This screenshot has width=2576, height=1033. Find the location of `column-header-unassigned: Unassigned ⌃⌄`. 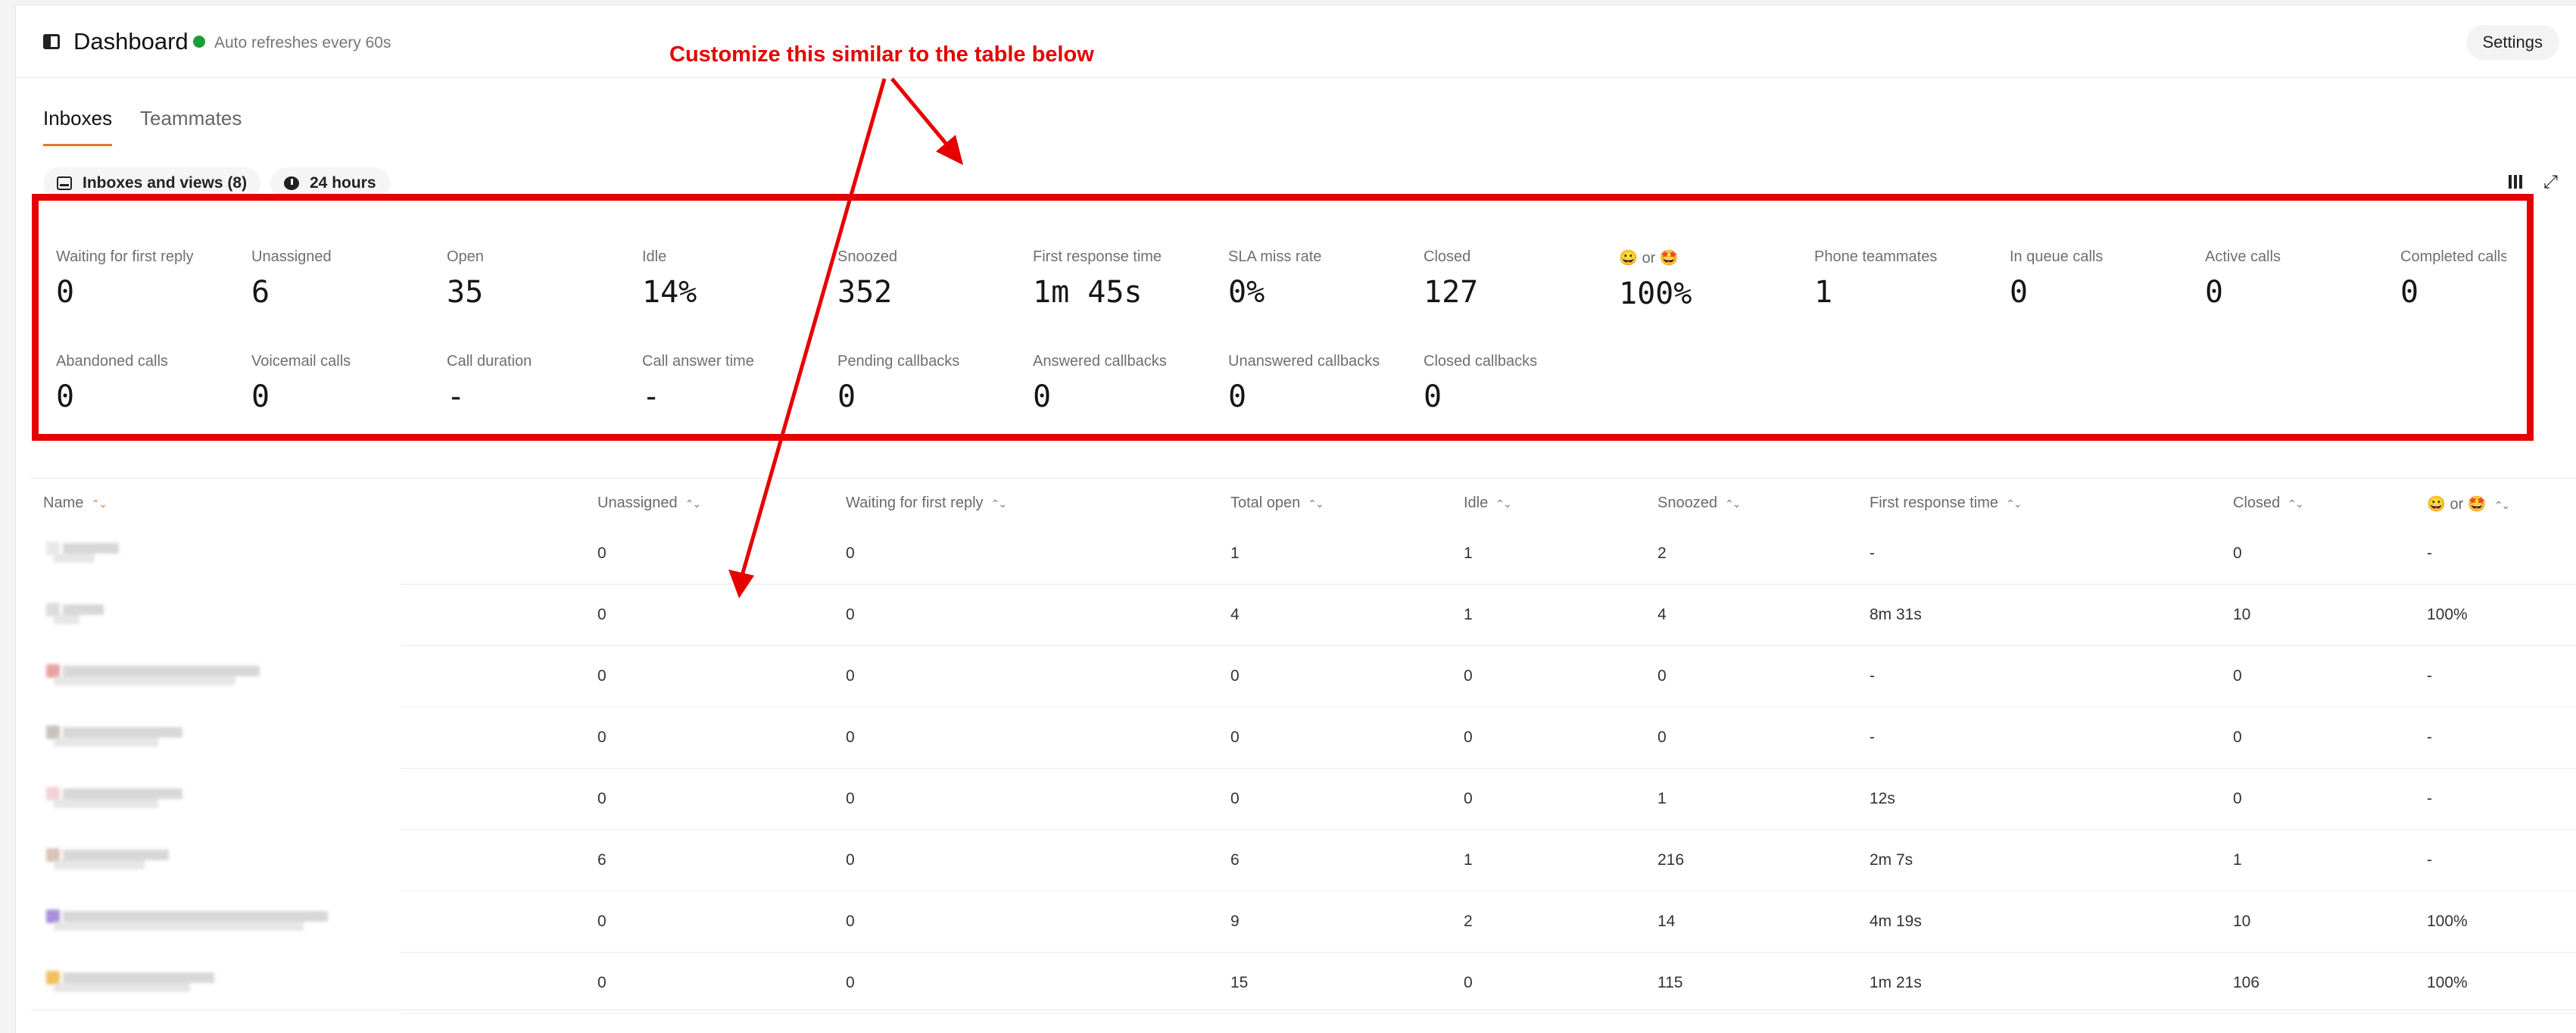

column-header-unassigned: Unassigned ⌃⌄ is located at coordinates (649, 504).